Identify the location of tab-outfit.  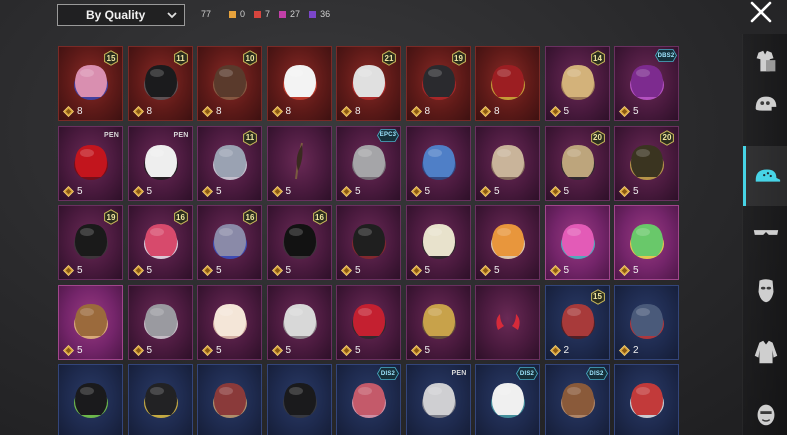
(766, 62).